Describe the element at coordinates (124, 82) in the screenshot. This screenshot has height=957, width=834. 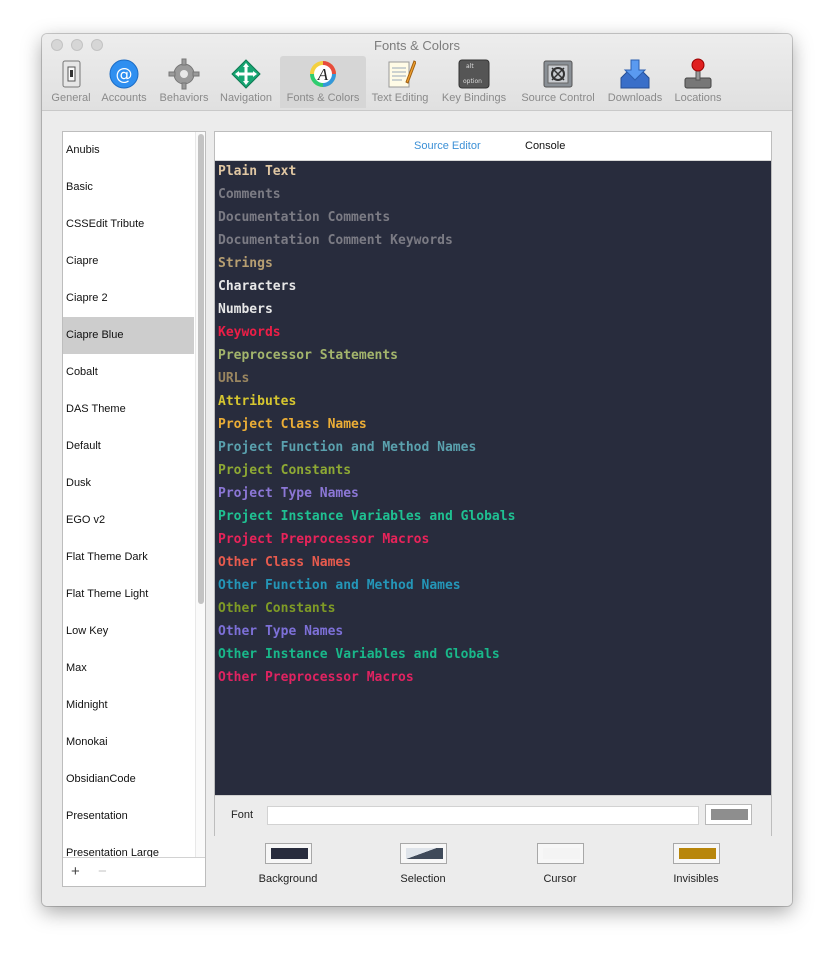
I see `toolbar-item-accounts: @ Accounts` at that location.